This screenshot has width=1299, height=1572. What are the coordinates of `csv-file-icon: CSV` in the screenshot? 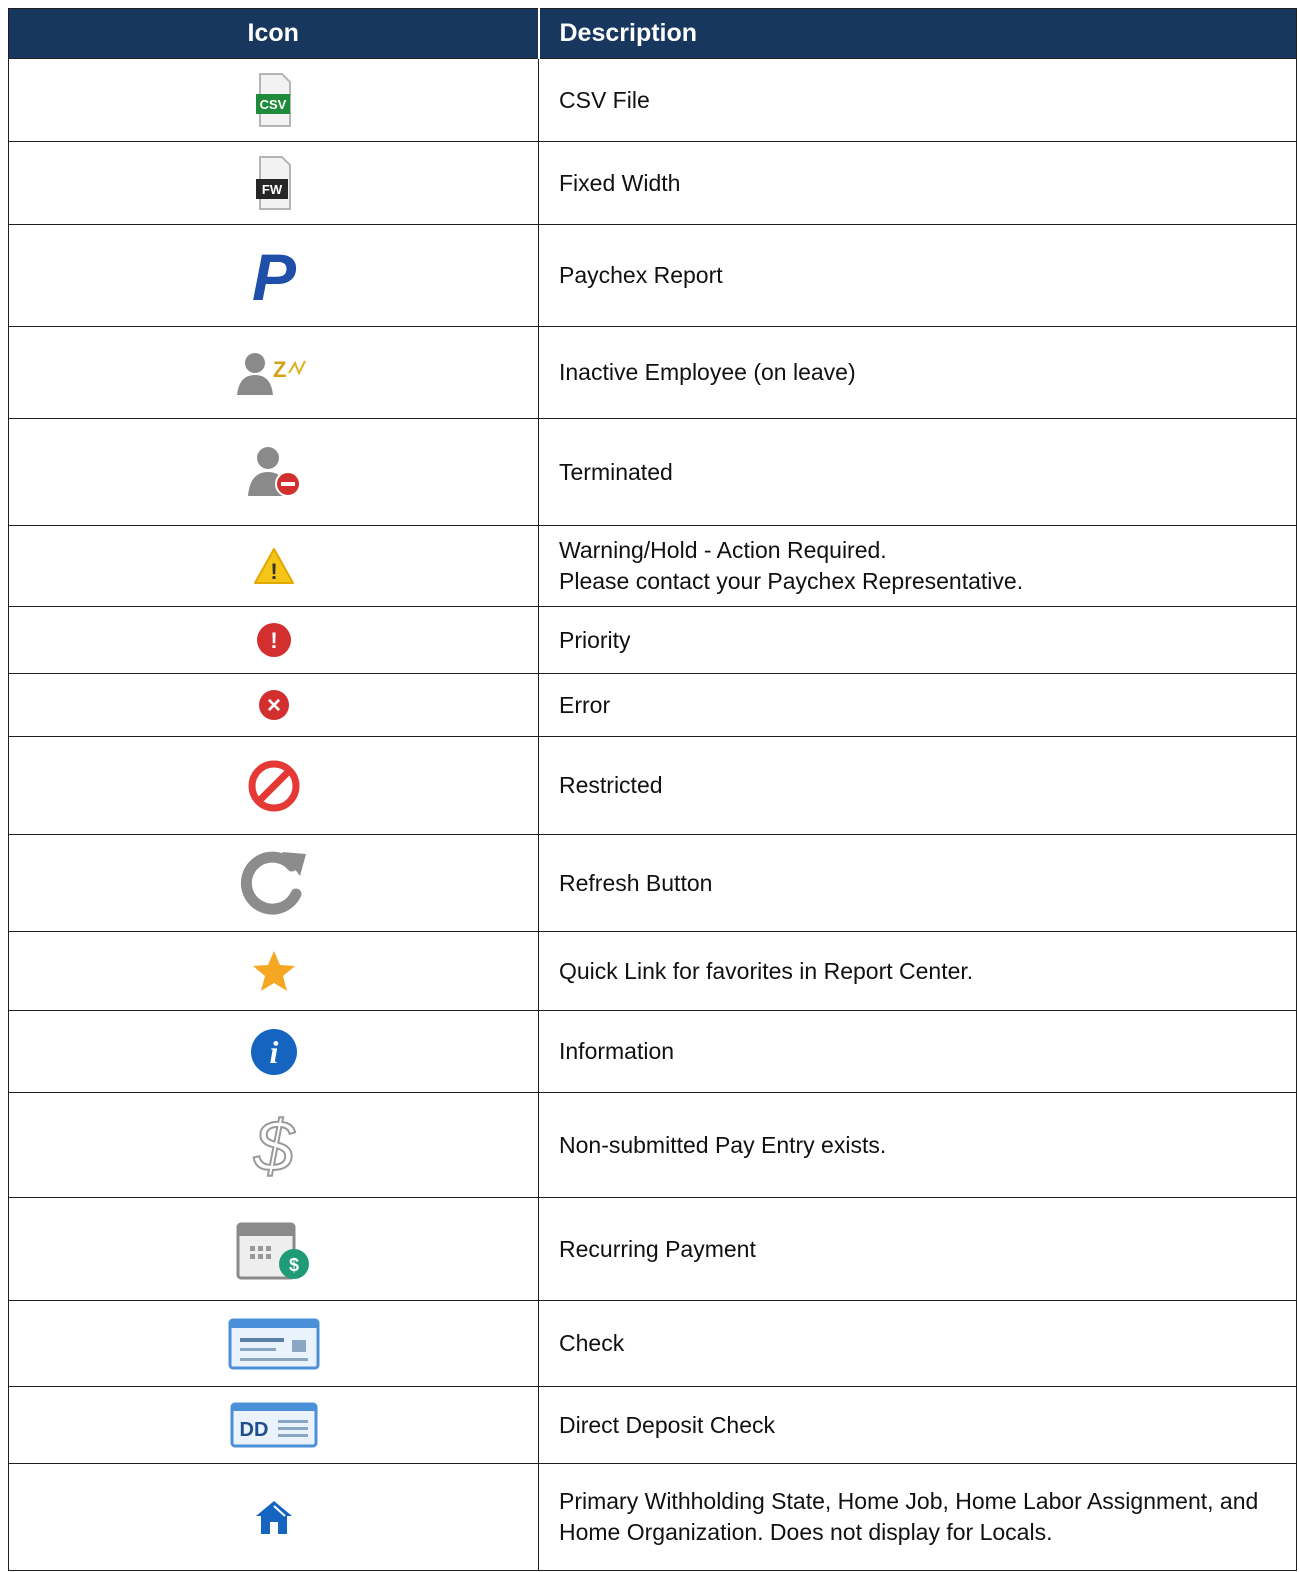 It's located at (273, 100).